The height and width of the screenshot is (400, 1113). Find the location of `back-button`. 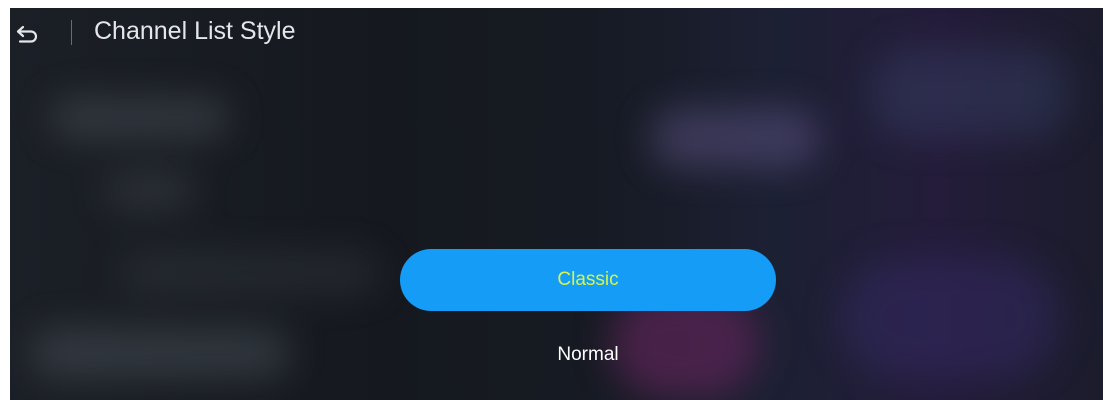

back-button is located at coordinates (28, 34).